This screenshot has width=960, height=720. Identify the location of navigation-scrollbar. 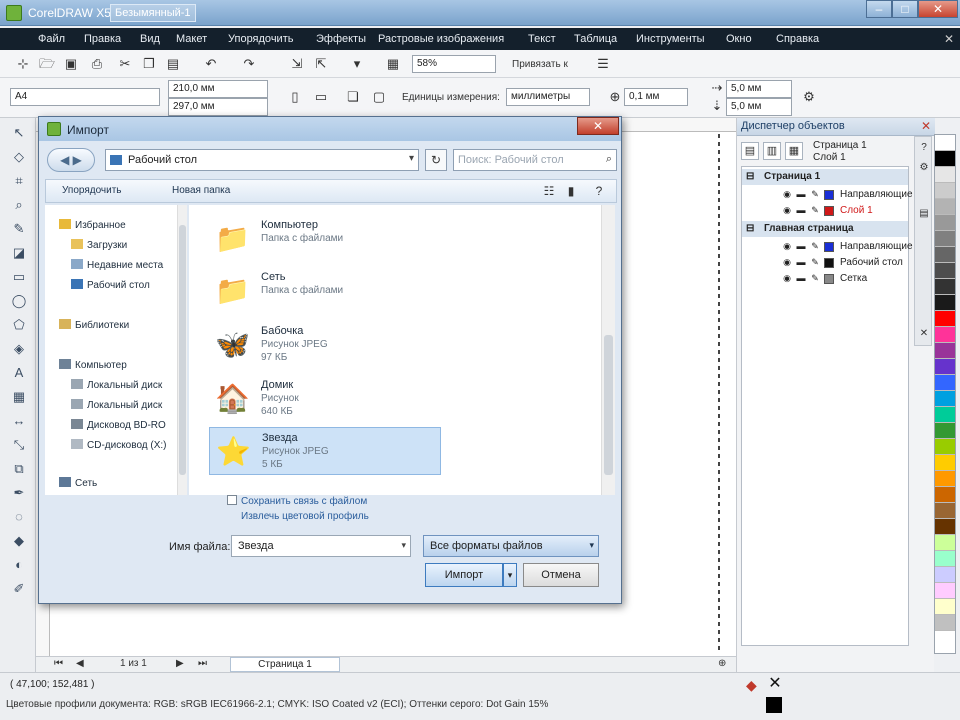
(182, 350).